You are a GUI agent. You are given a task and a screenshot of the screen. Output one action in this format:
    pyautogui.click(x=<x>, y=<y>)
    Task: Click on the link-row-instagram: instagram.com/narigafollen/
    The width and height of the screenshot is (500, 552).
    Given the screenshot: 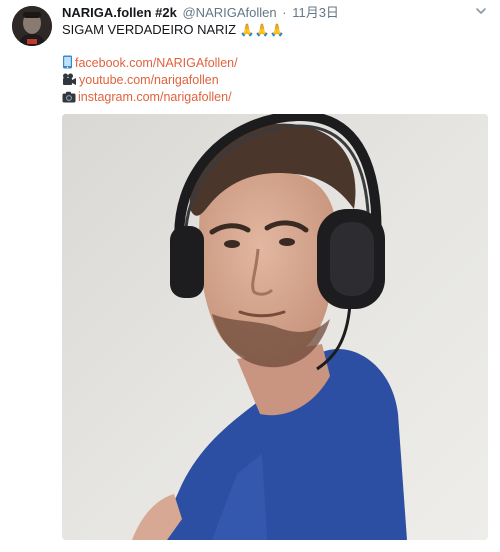 What is the action you would take?
    pyautogui.click(x=147, y=98)
    